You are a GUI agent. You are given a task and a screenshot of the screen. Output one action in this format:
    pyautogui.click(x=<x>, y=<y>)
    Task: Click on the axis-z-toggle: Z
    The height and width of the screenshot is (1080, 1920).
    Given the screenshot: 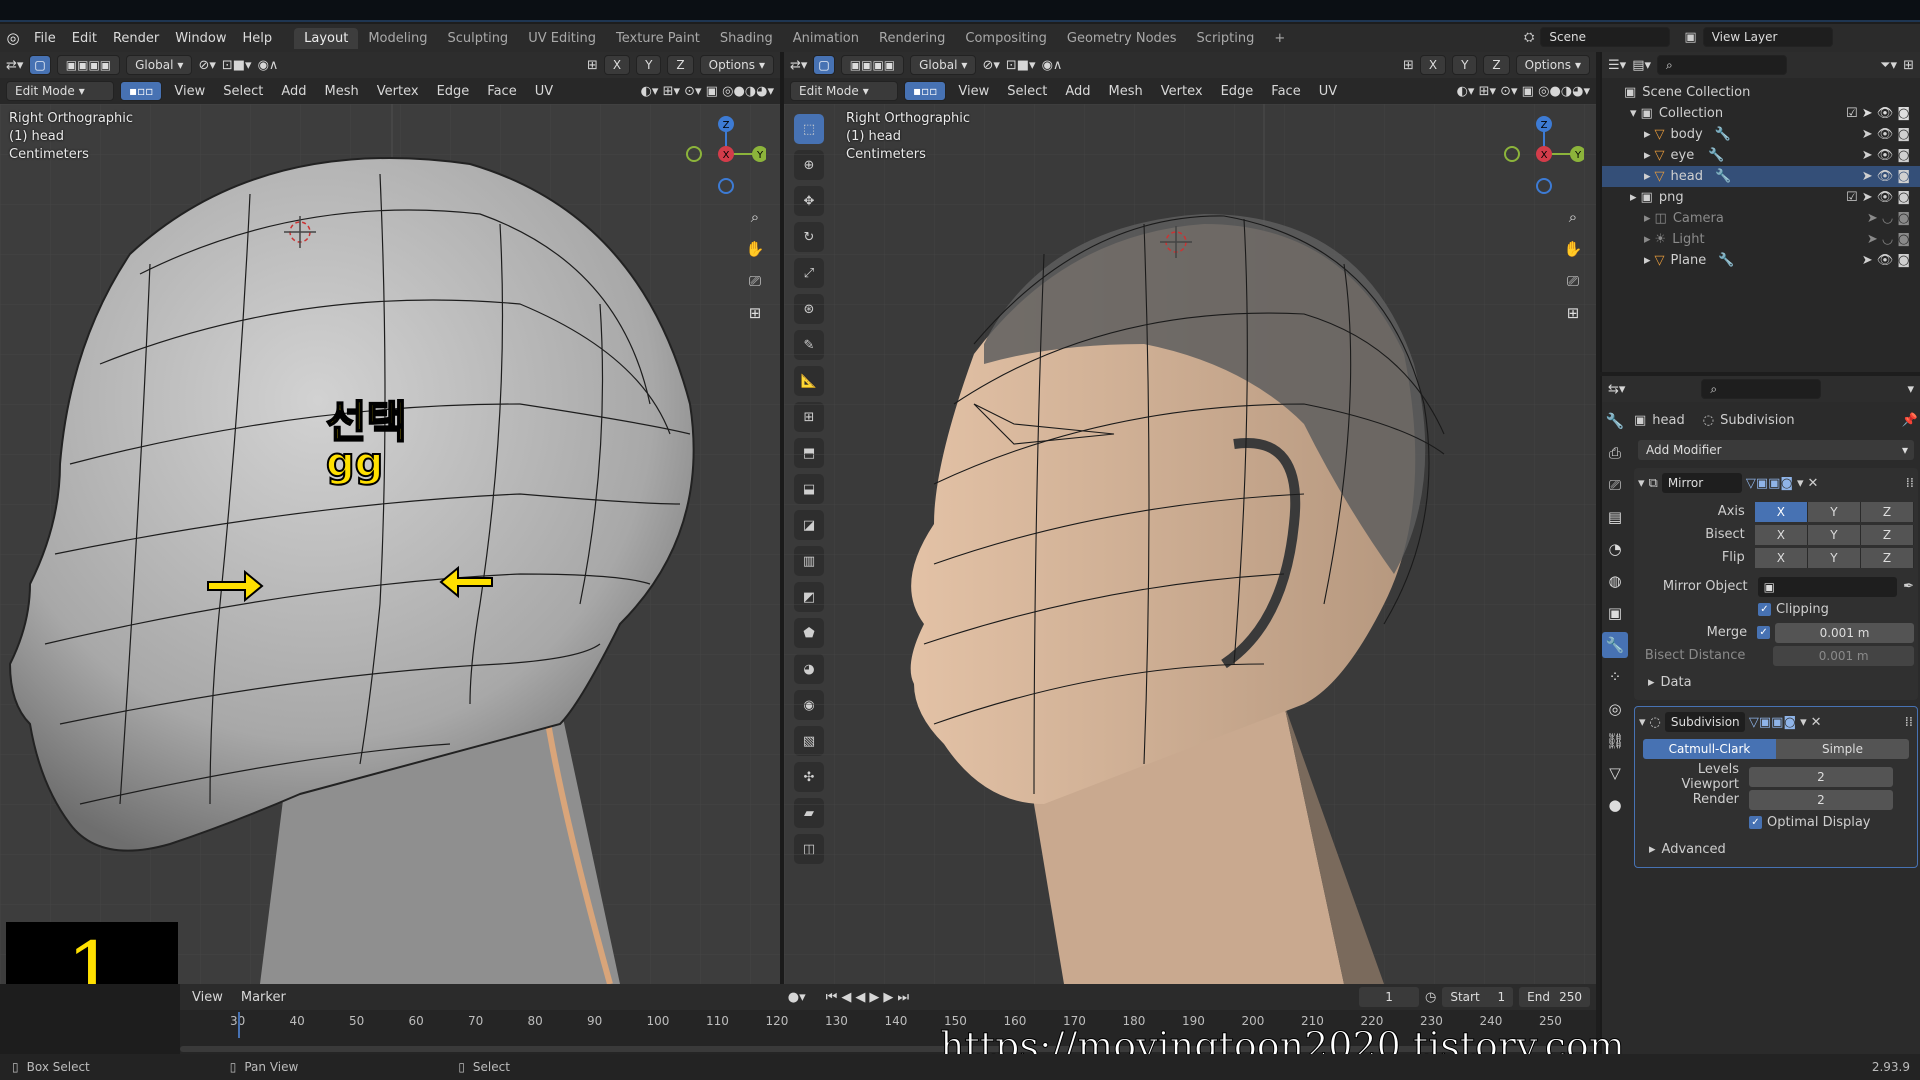 What is the action you would take?
    pyautogui.click(x=680, y=65)
    